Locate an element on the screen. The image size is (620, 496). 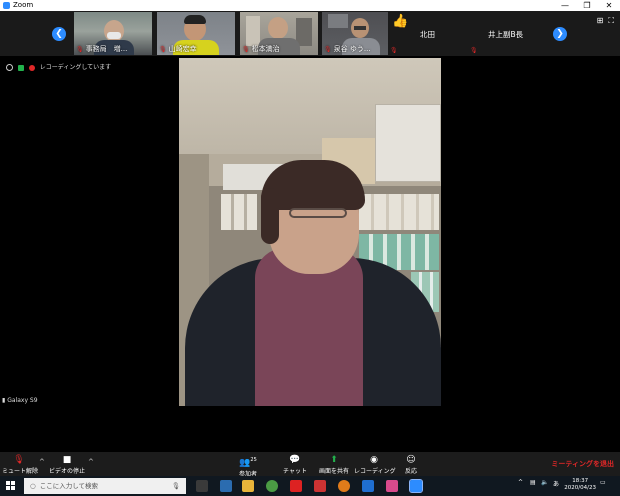
participant-name: 北田 is located at coordinates (427, 34).